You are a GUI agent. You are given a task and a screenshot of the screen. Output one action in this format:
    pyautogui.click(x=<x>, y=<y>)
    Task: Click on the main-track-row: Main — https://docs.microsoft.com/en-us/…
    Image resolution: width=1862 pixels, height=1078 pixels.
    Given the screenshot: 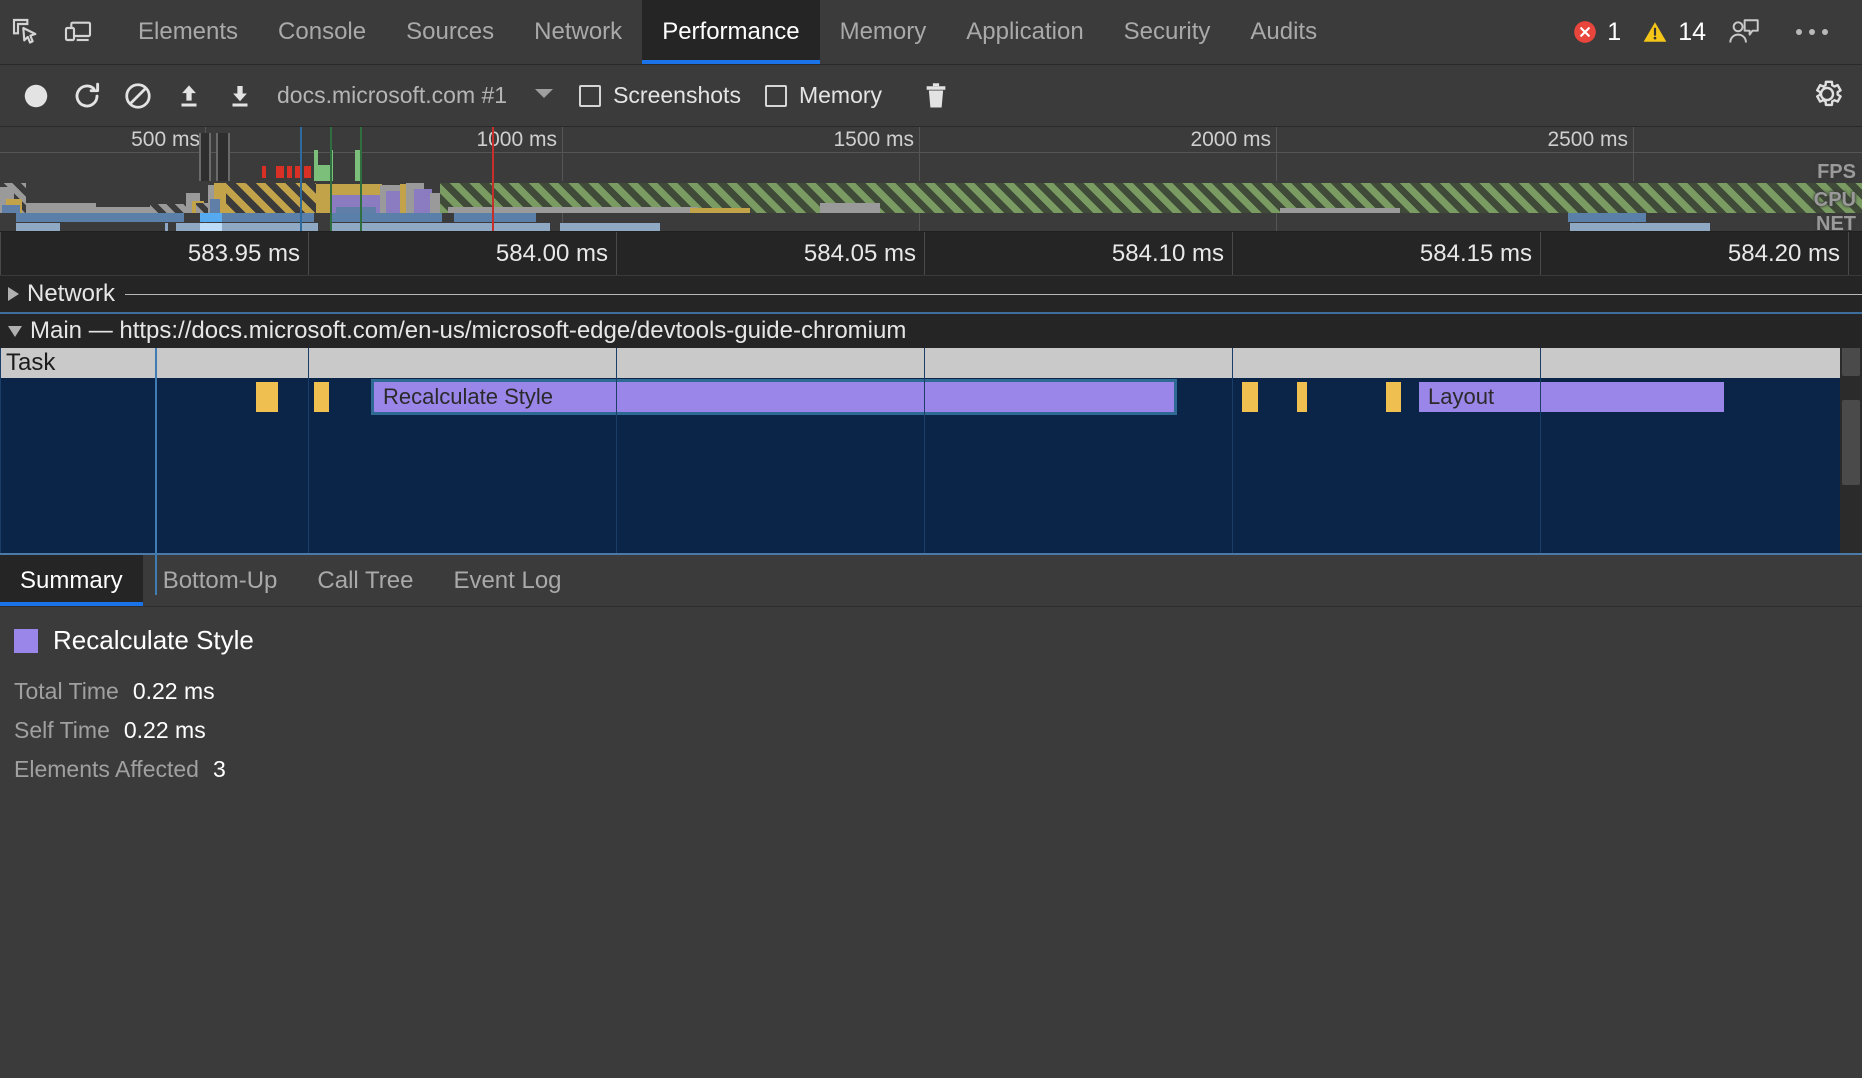 What is the action you would take?
    pyautogui.click(x=931, y=330)
    